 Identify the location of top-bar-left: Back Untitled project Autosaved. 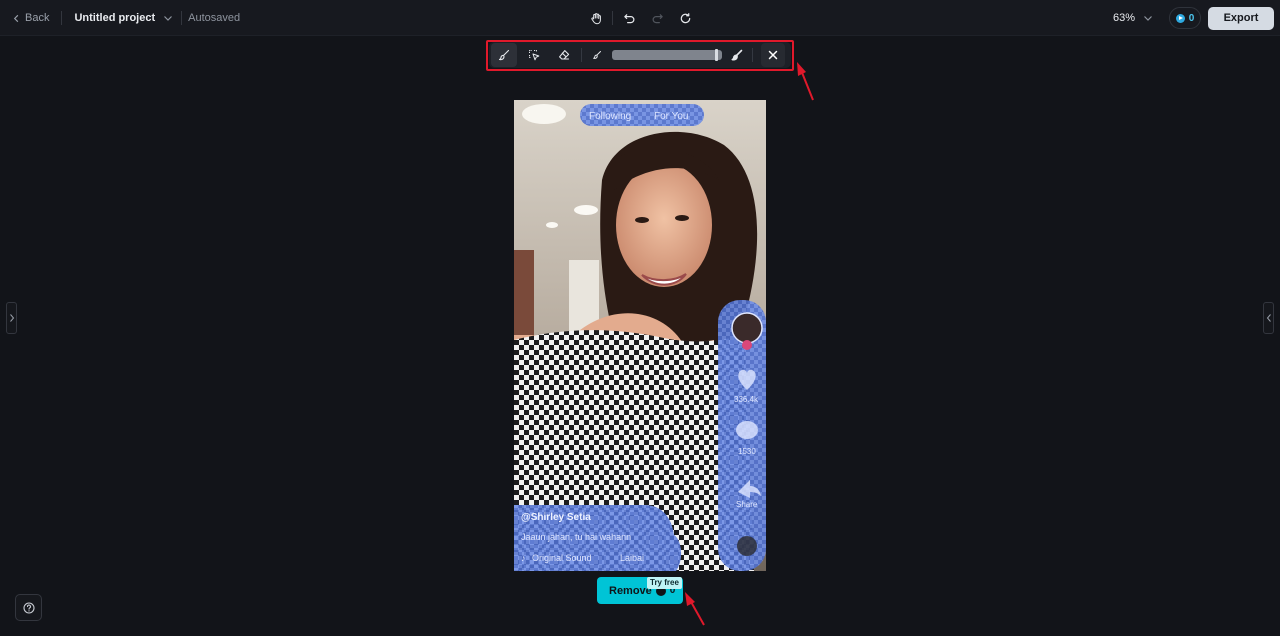
(126, 18).